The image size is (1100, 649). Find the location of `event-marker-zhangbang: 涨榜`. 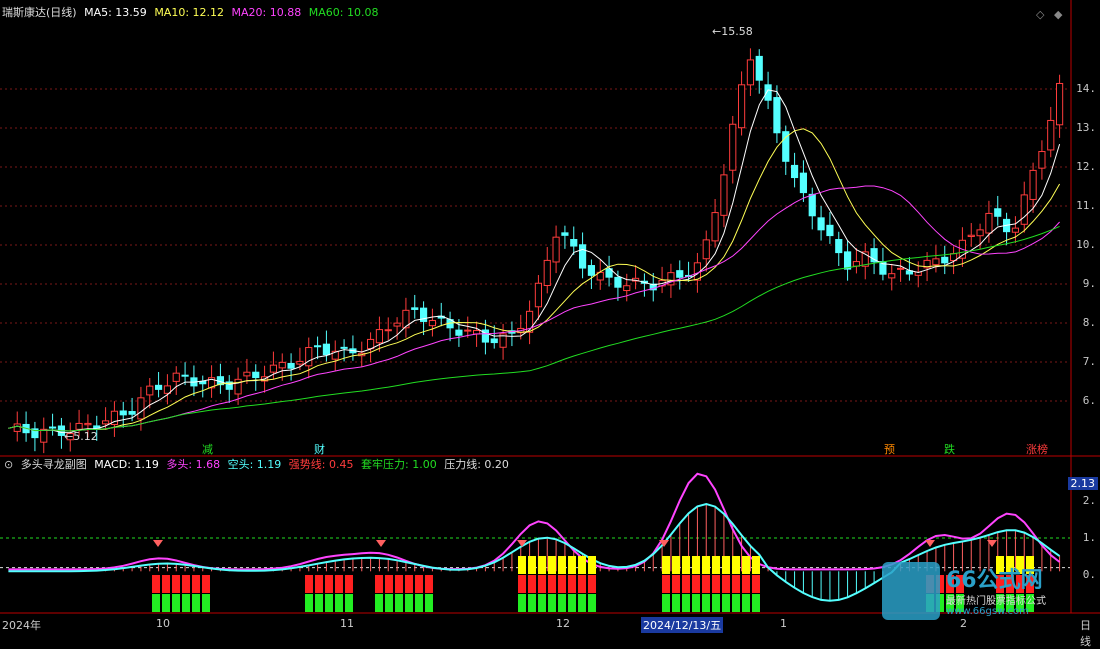

event-marker-zhangbang: 涨榜 is located at coordinates (1037, 449).